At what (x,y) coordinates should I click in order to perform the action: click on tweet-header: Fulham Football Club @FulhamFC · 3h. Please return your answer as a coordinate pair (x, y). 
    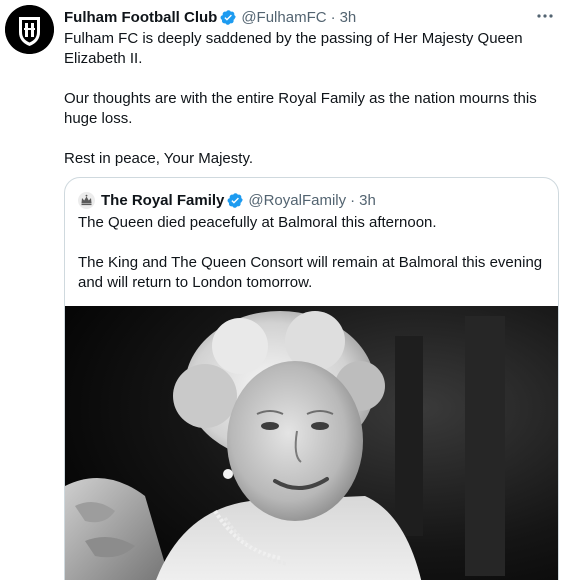
    Looking at the image, I should click on (210, 17).